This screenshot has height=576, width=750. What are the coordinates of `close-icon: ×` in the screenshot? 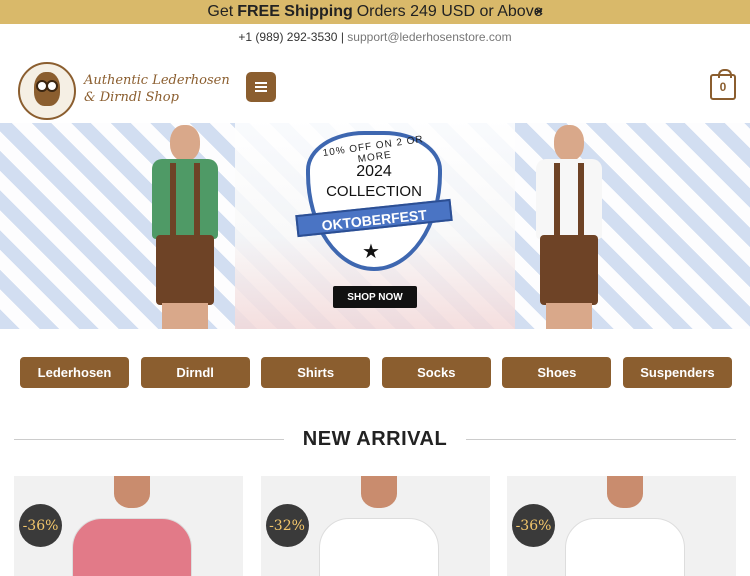 It's located at (539, 11).